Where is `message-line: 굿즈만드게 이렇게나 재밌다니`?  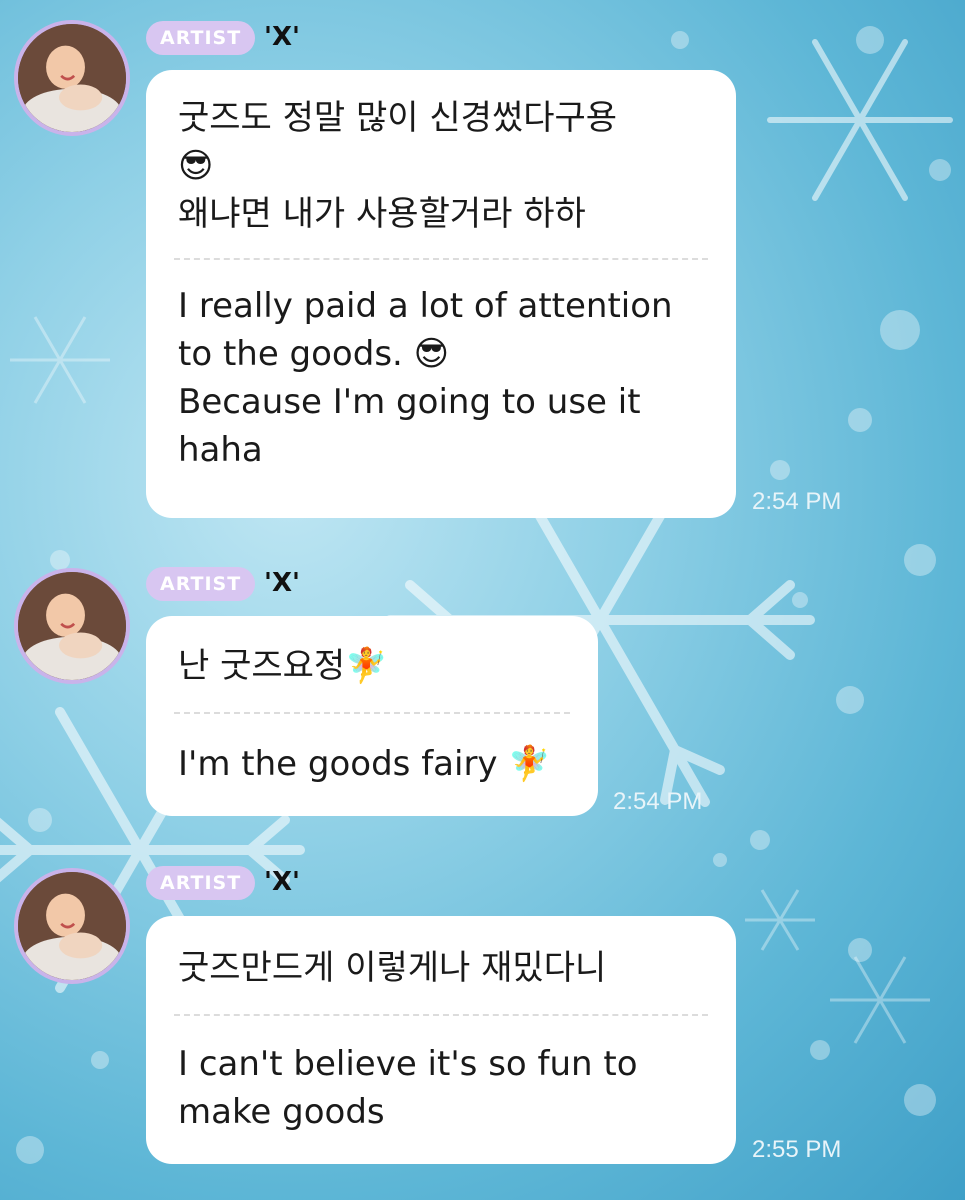
message-line: 굿즈만드게 이렇게나 재밌다니 is located at coordinates (392, 968).